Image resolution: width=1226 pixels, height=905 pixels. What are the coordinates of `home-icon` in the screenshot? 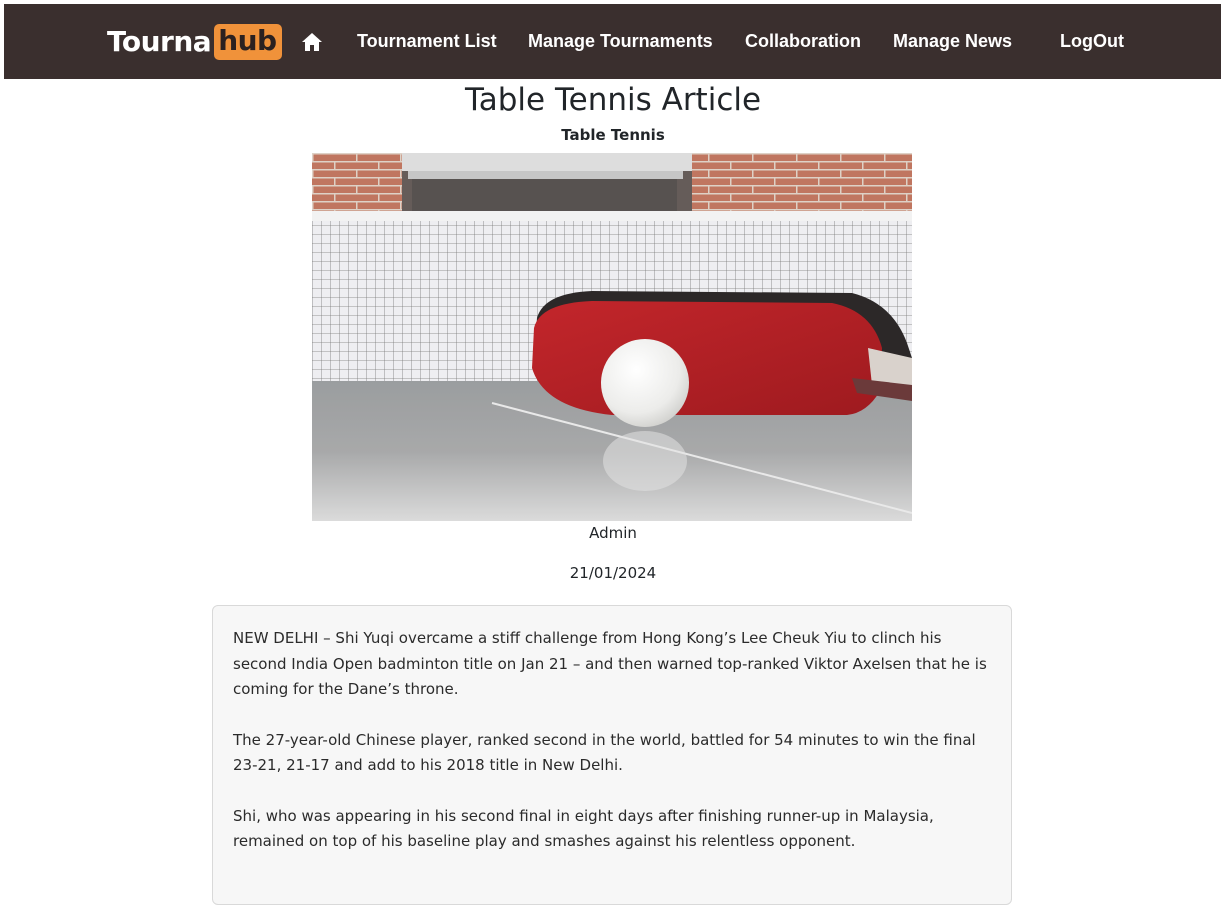 It's located at (312, 42).